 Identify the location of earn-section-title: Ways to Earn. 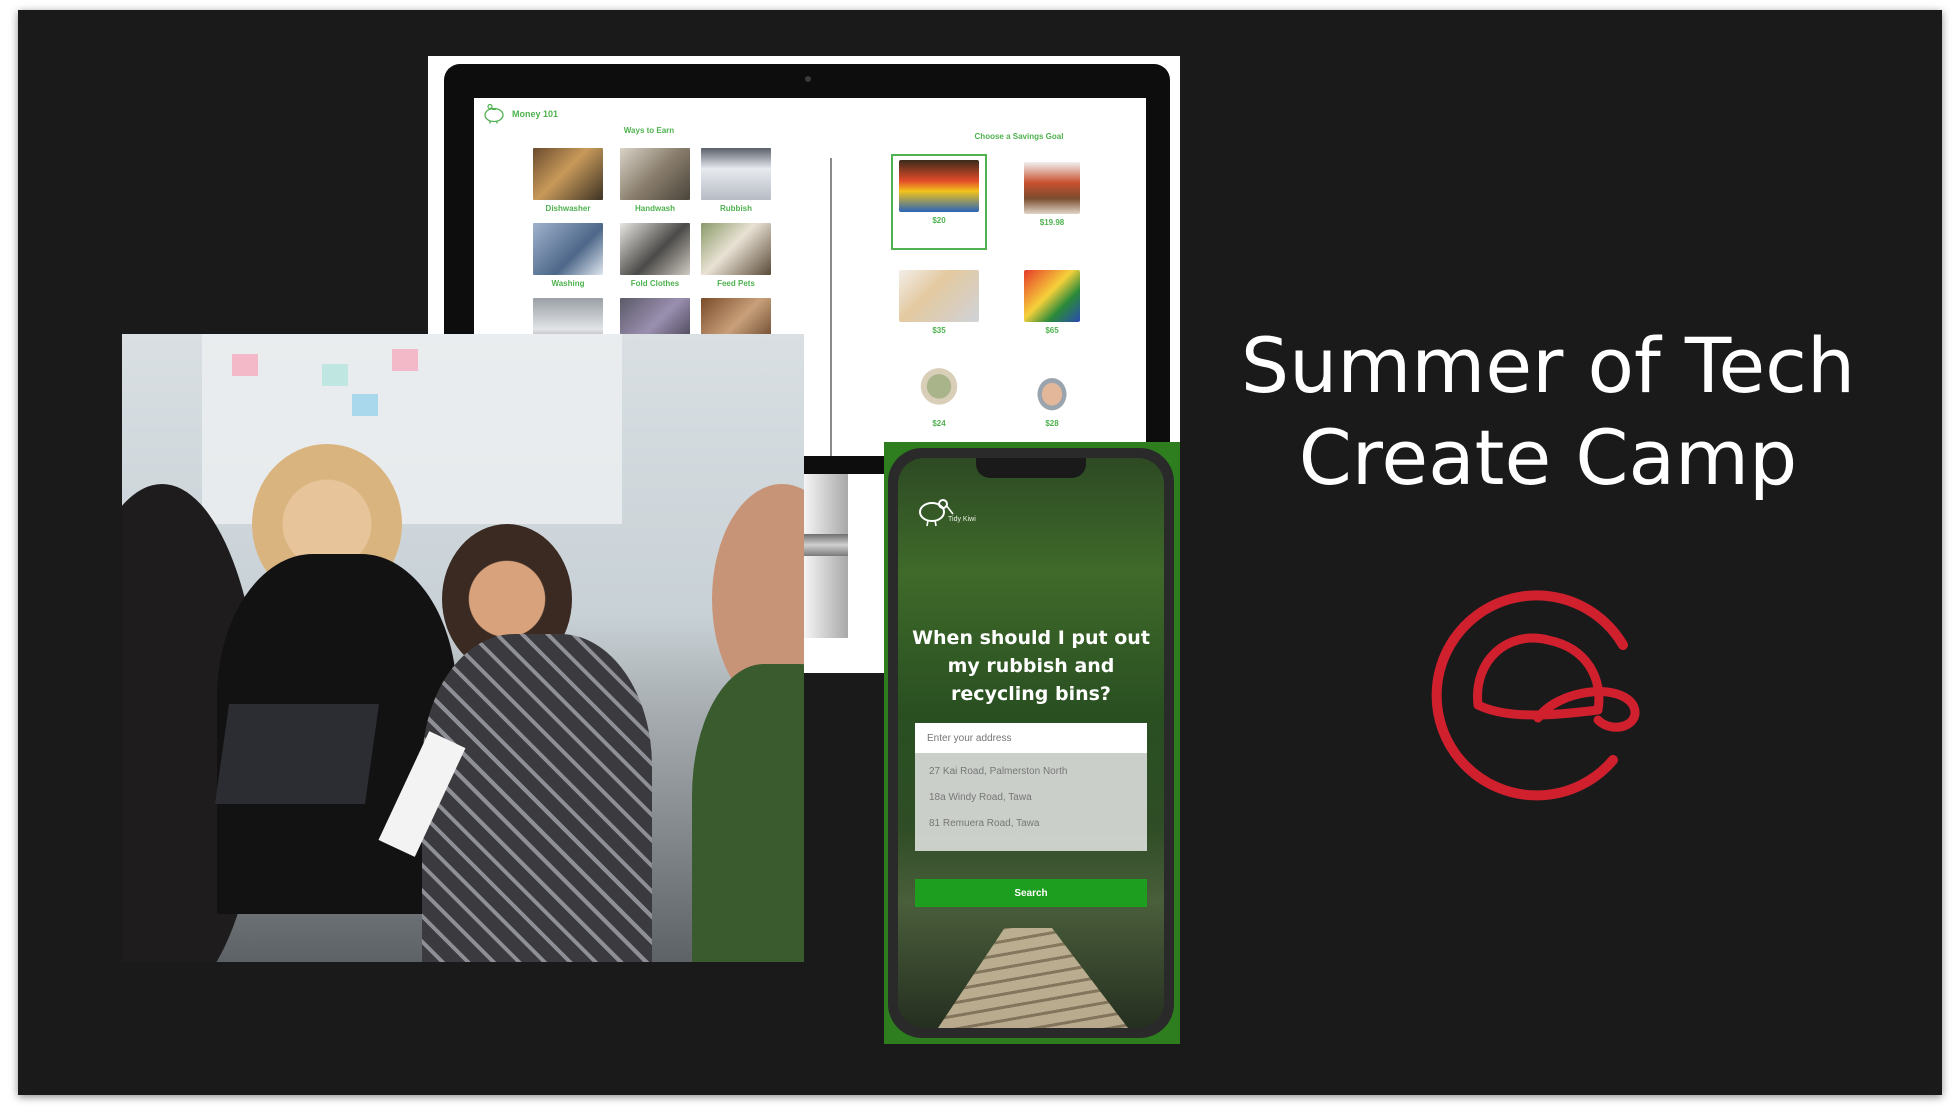
(649, 130).